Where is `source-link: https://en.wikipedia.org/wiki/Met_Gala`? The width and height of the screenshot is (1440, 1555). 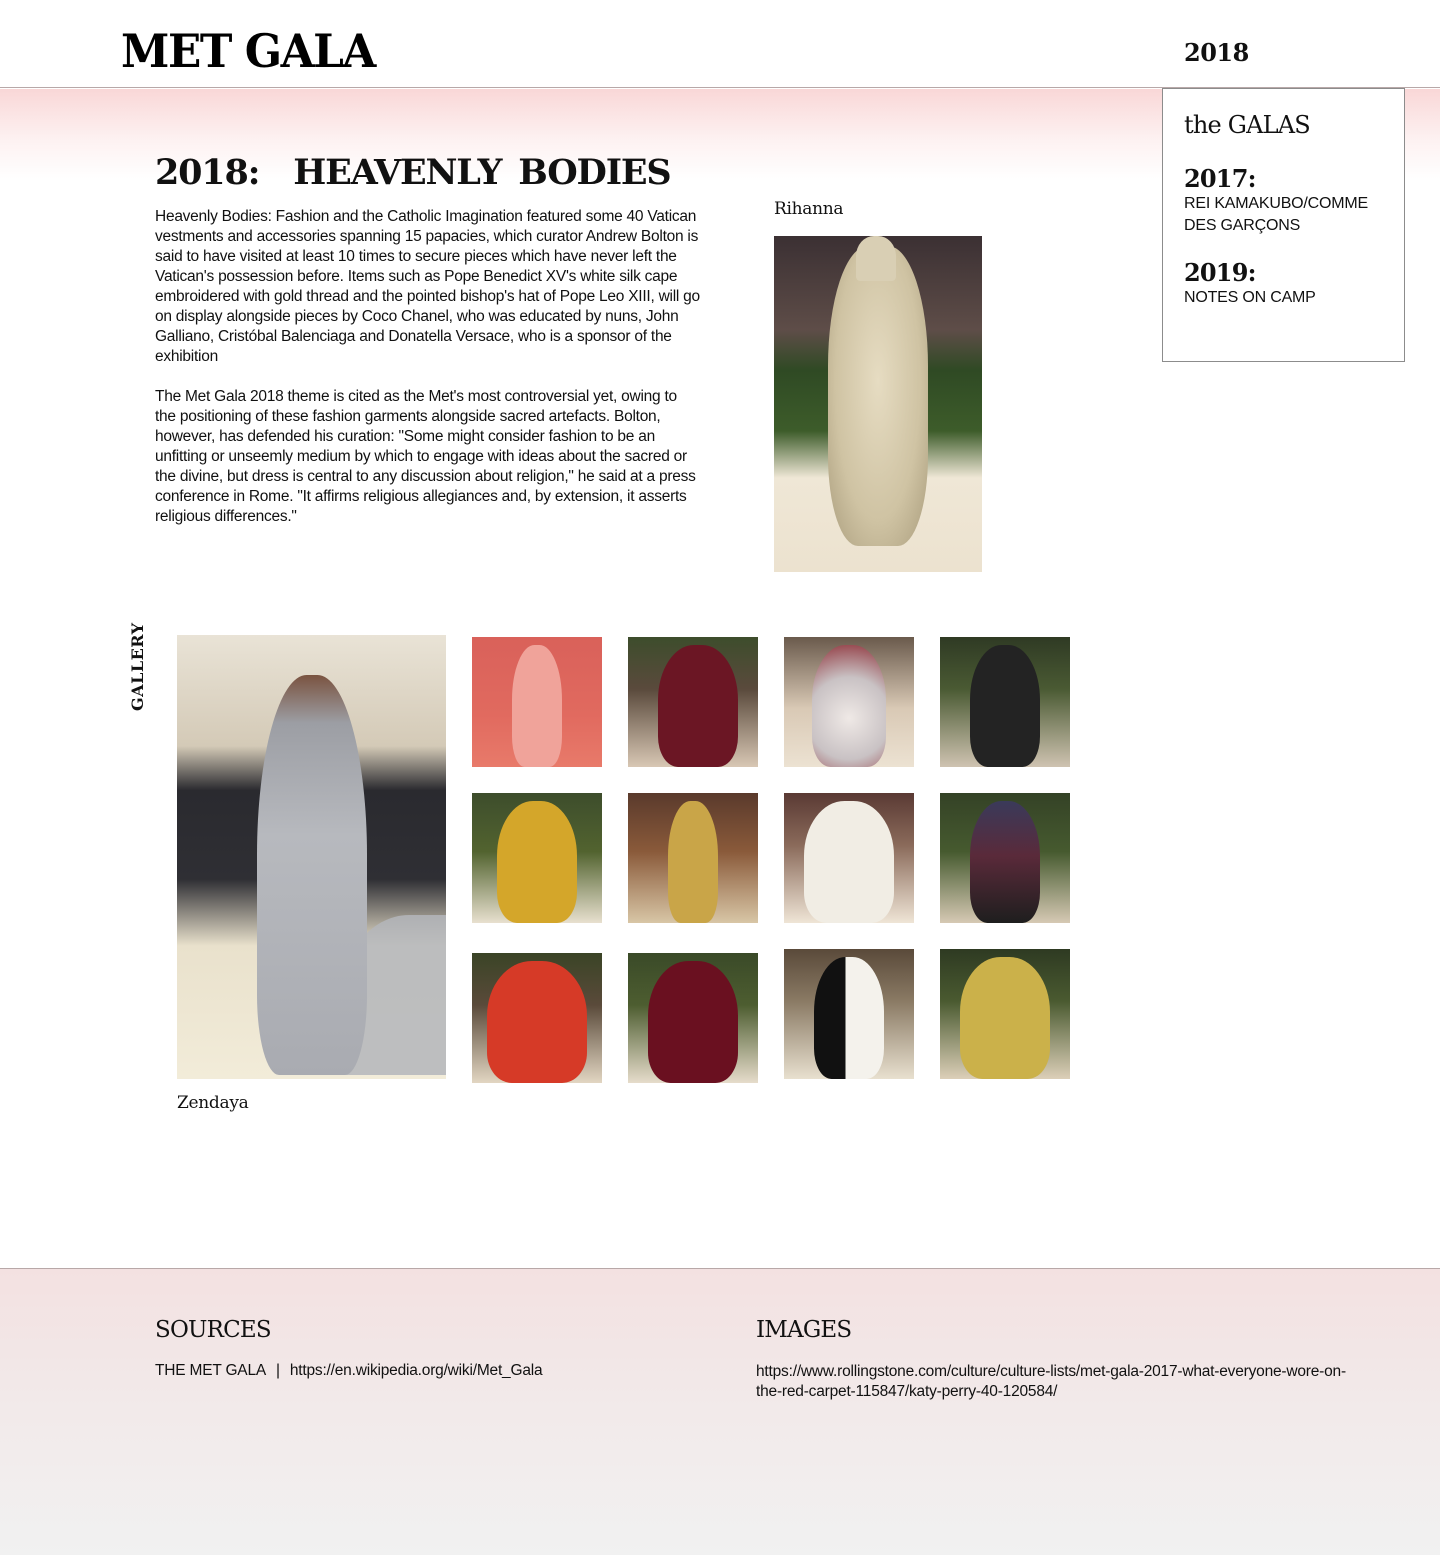
source-link: https://en.wikipedia.org/wiki/Met_Gala is located at coordinates (416, 1370).